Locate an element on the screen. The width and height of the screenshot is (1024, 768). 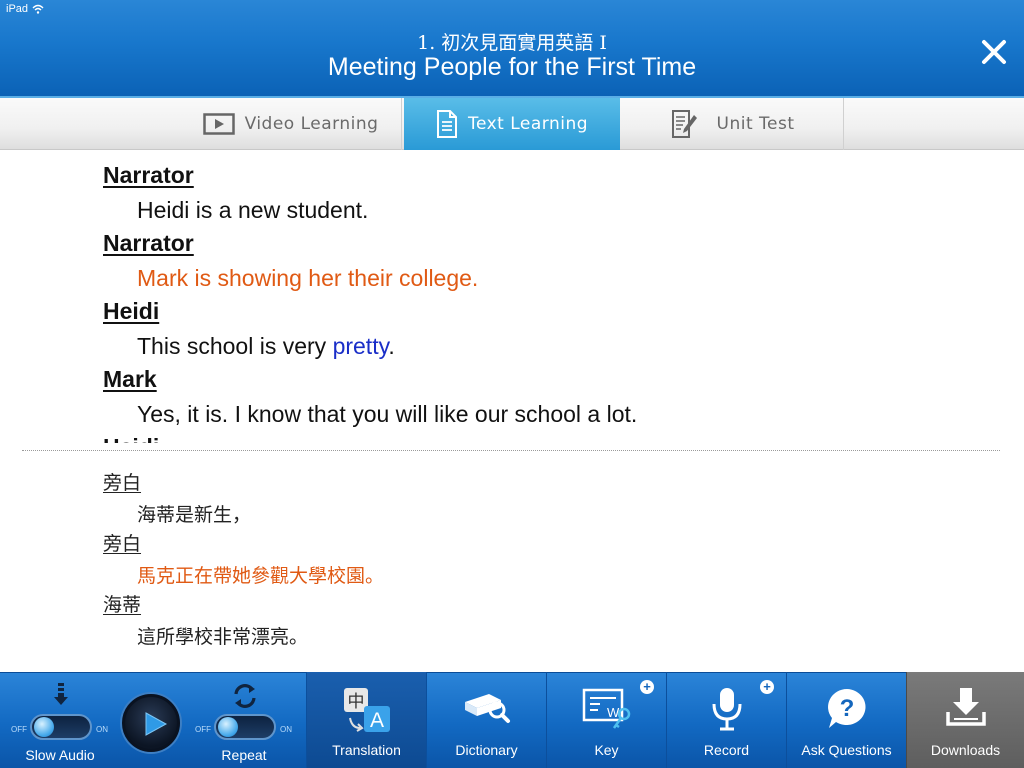
slow-audio-label: Slow Audio is located at coordinates (60, 755).